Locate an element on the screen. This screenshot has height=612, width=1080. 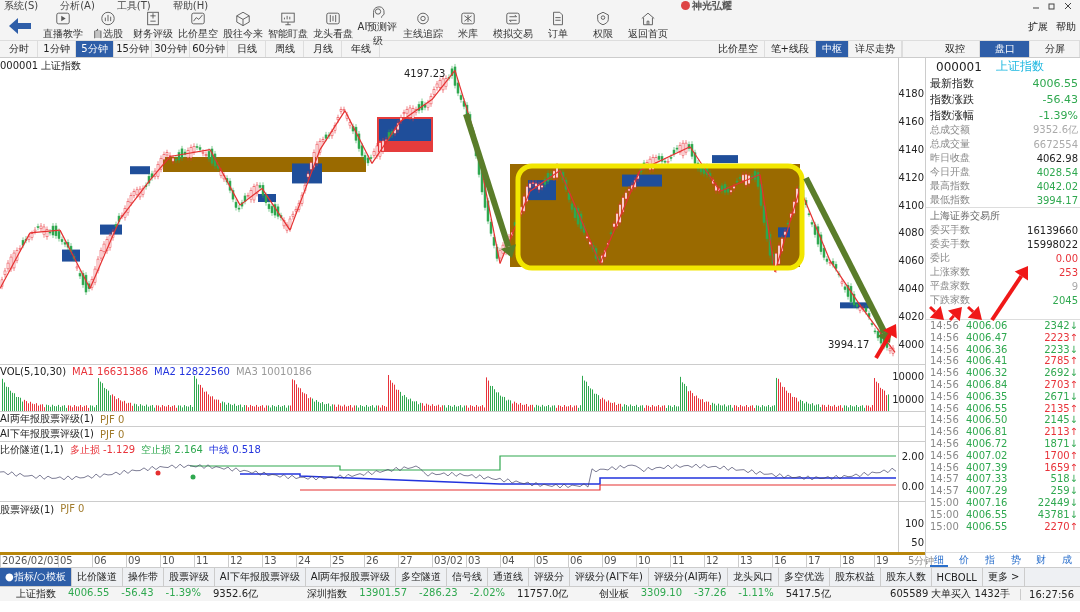
stat-value: 2045 is located at coordinates (1065, 300).